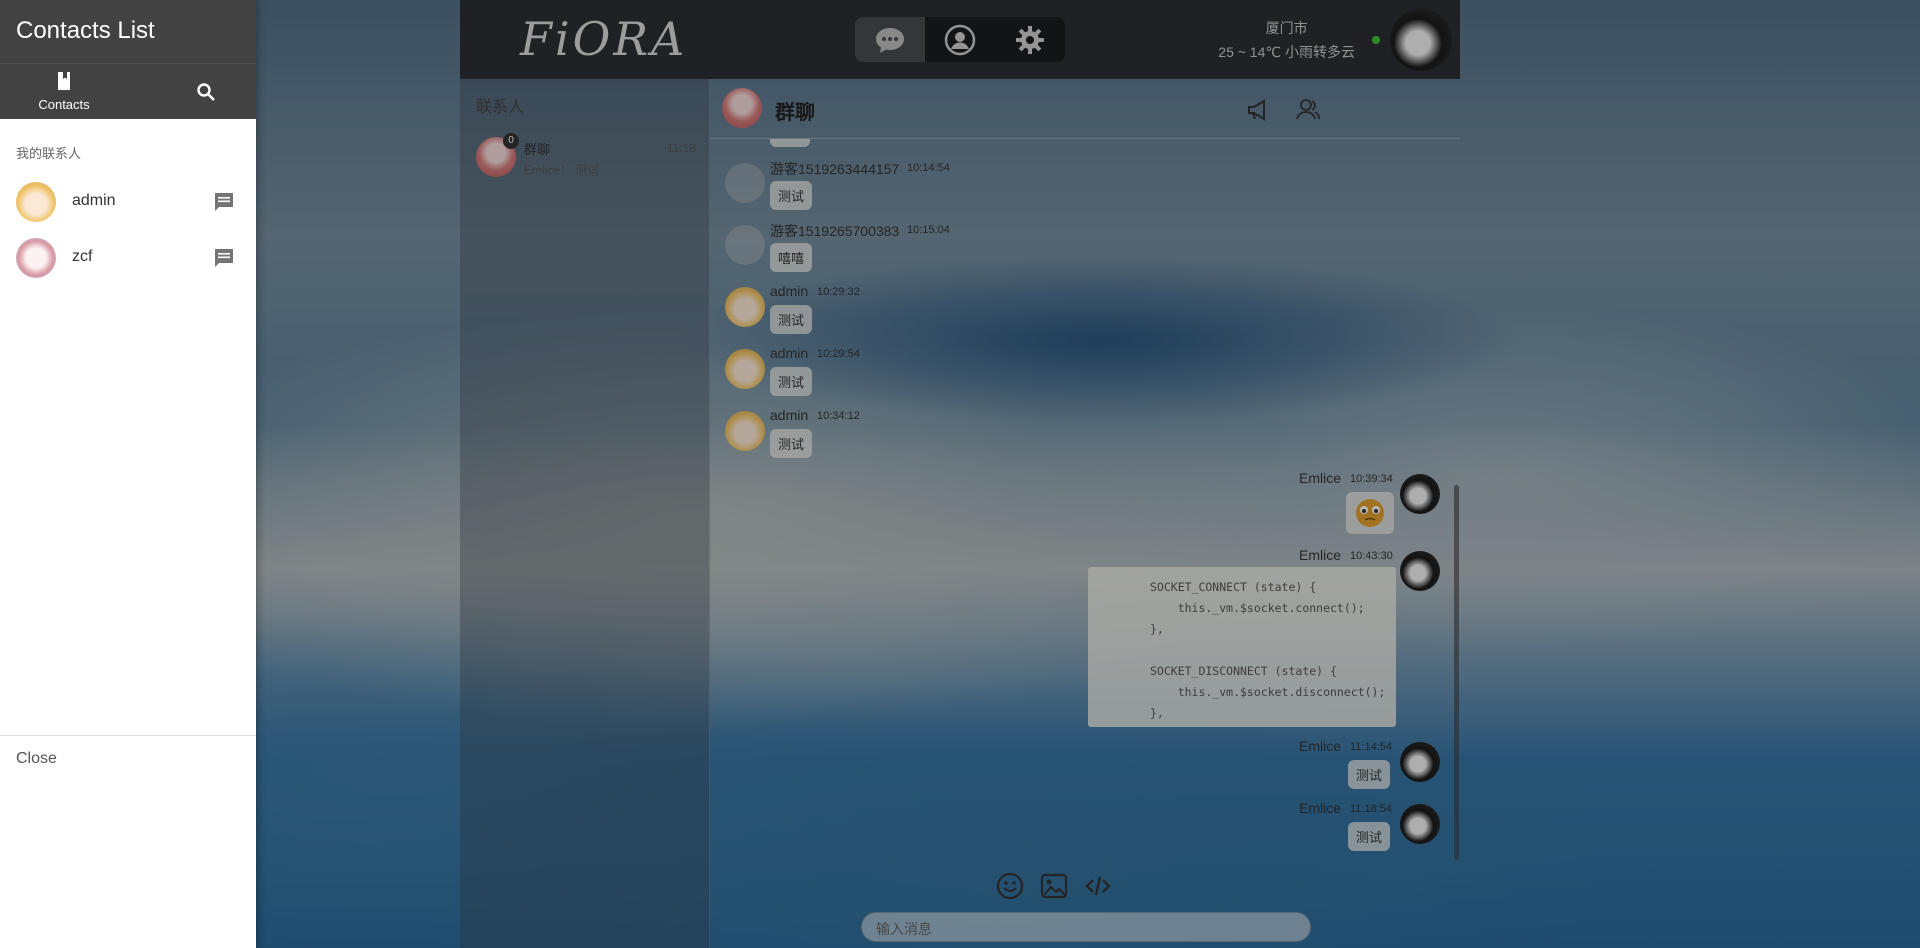 The height and width of the screenshot is (948, 1920). Describe the element at coordinates (128, 202) in the screenshot. I see `contact-item: admin` at that location.